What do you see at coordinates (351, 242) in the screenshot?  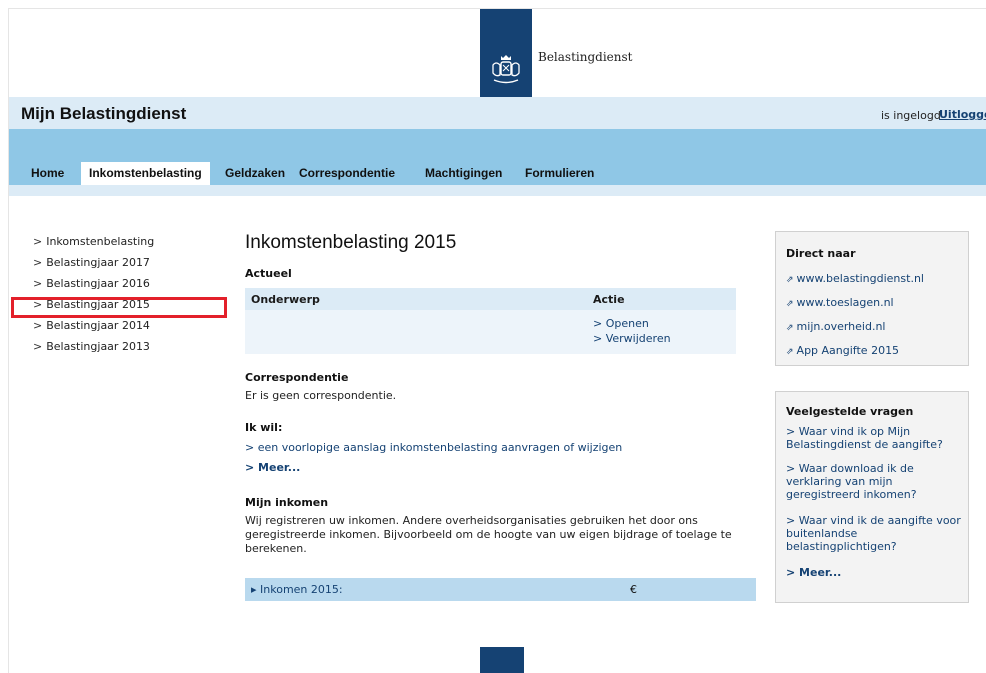 I see `page-title: Inkomstenbelasting 2015` at bounding box center [351, 242].